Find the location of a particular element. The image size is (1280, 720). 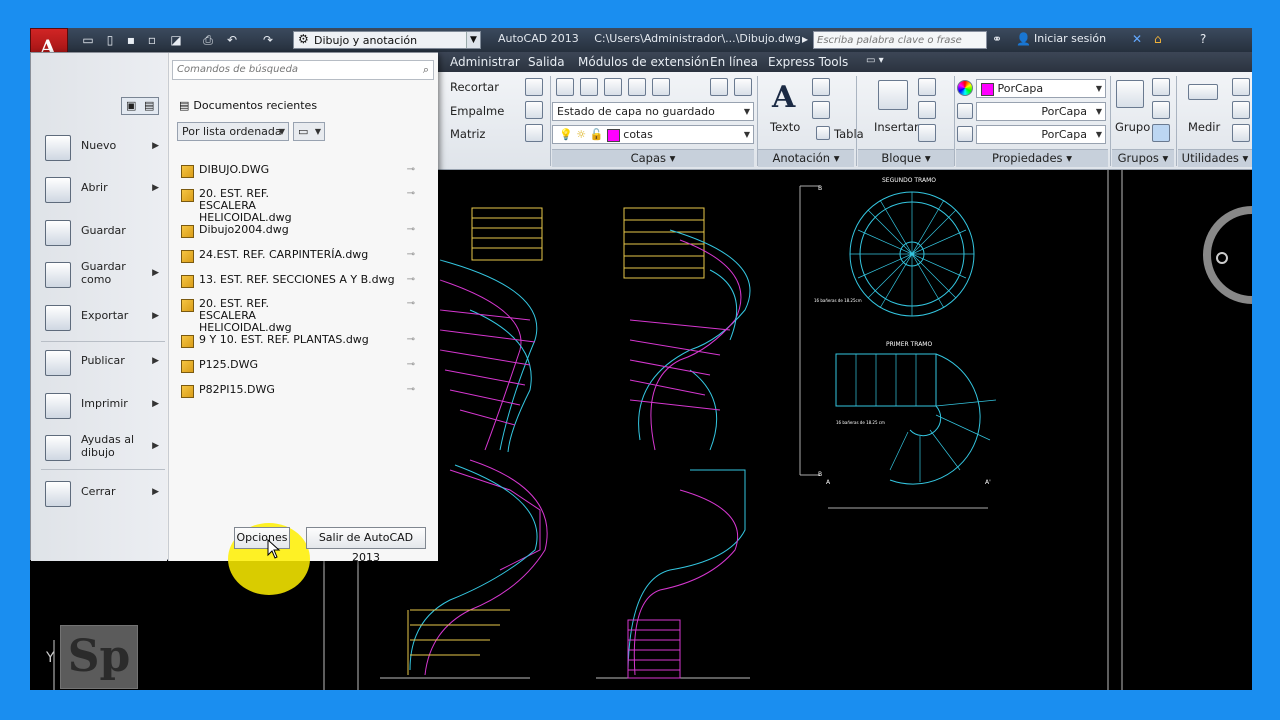

leader-icon is located at coordinates (821, 110).